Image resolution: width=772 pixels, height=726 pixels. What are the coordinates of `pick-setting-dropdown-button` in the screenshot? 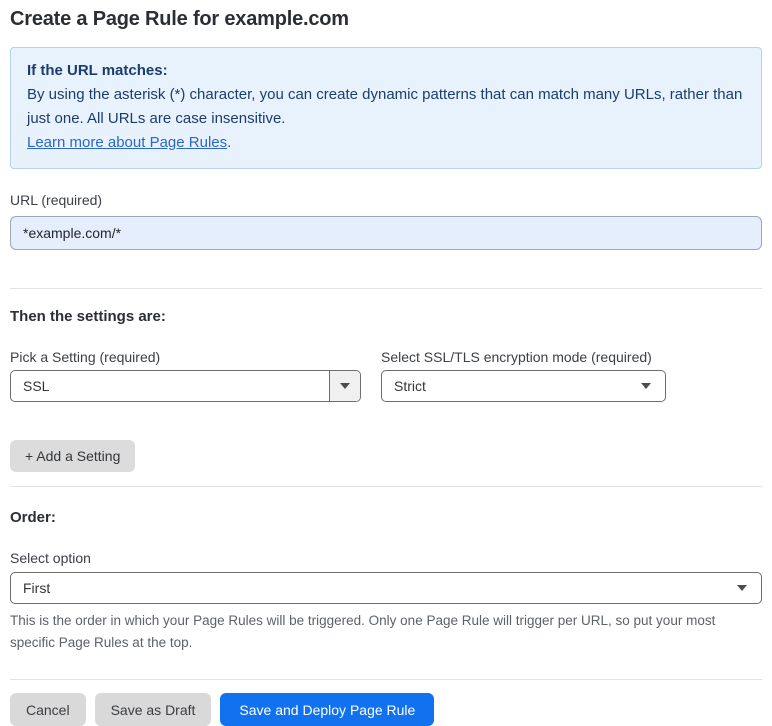 It's located at (344, 386).